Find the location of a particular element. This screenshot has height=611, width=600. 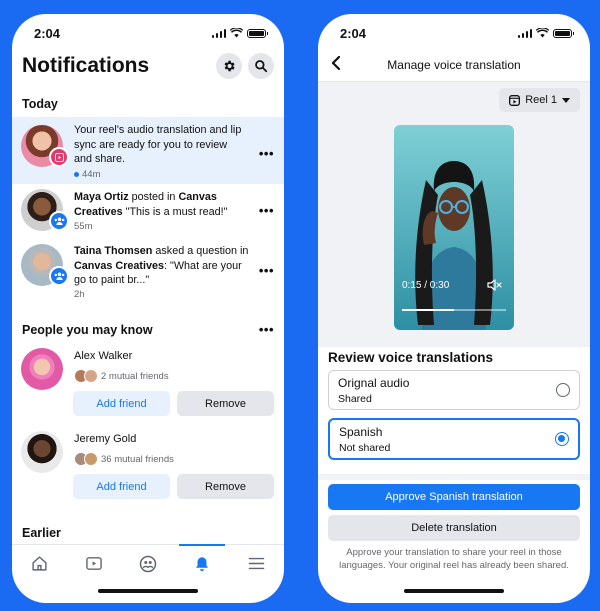

nav-notifications is located at coordinates (202, 563).